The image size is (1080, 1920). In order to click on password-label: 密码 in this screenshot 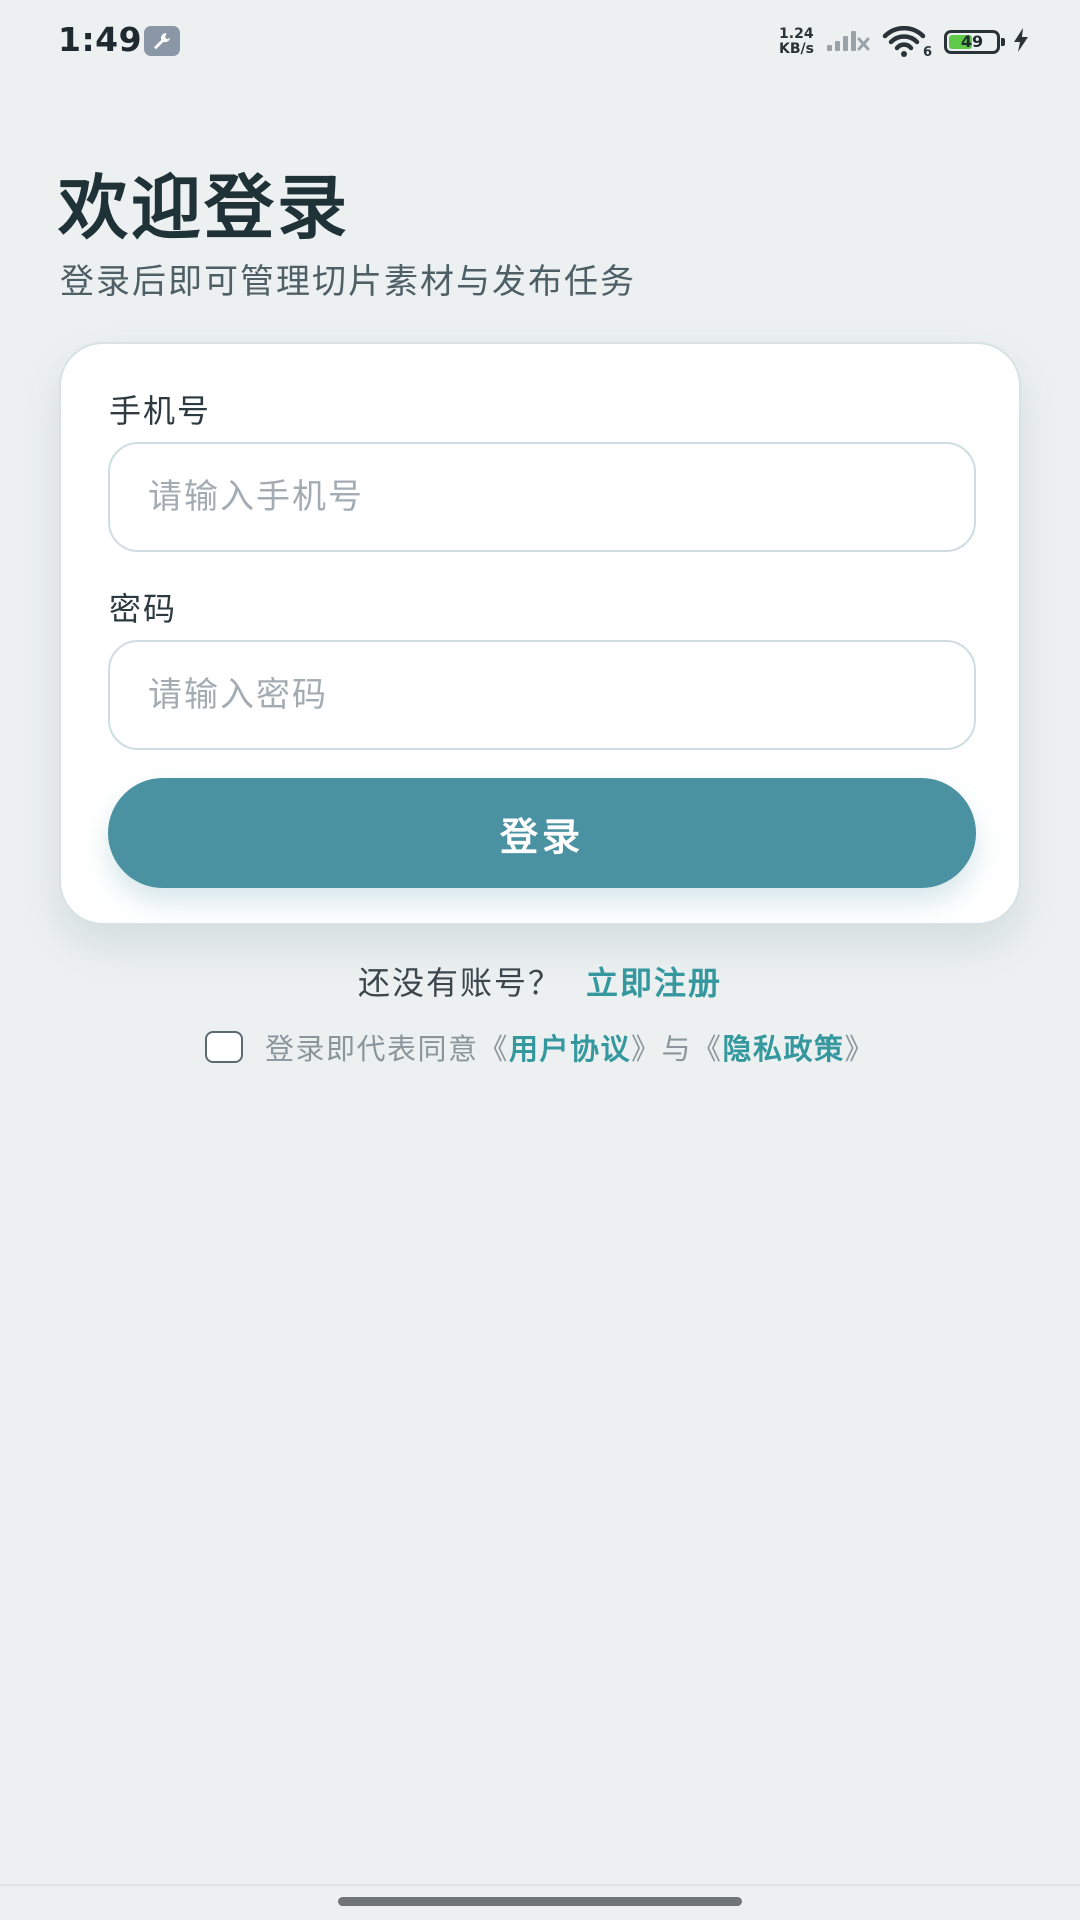, I will do `click(143, 609)`.